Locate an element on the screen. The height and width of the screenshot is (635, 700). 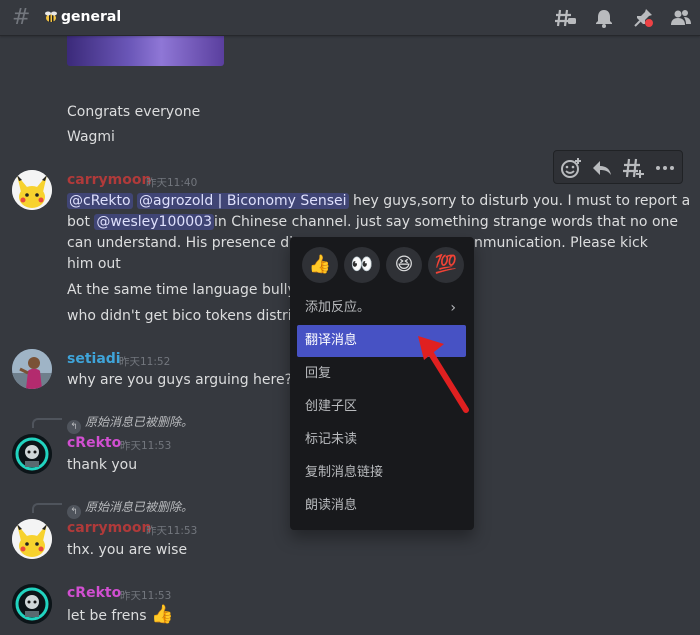
message-text: Wagmi is located at coordinates (91, 137).